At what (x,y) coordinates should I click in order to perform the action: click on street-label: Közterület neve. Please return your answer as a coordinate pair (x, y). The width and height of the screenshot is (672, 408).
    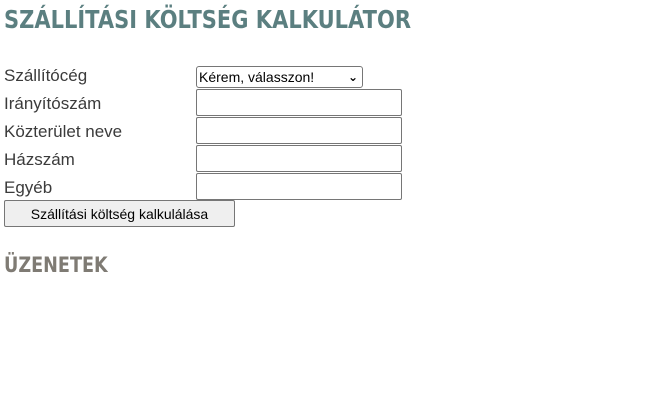
    Looking at the image, I should click on (63, 131).